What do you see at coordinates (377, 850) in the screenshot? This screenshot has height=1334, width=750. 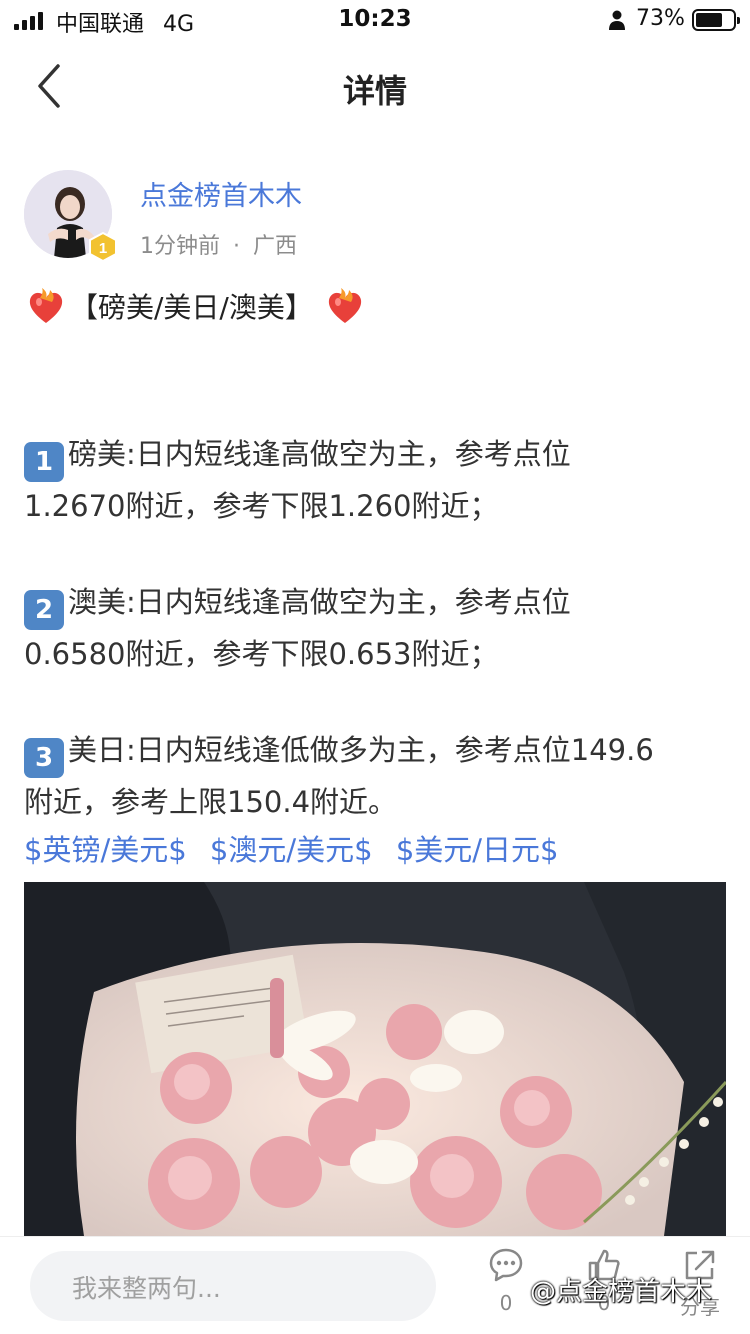 I see `tag-list: $英镑/美元$ $澳元/美元$ $美元/日元$` at bounding box center [377, 850].